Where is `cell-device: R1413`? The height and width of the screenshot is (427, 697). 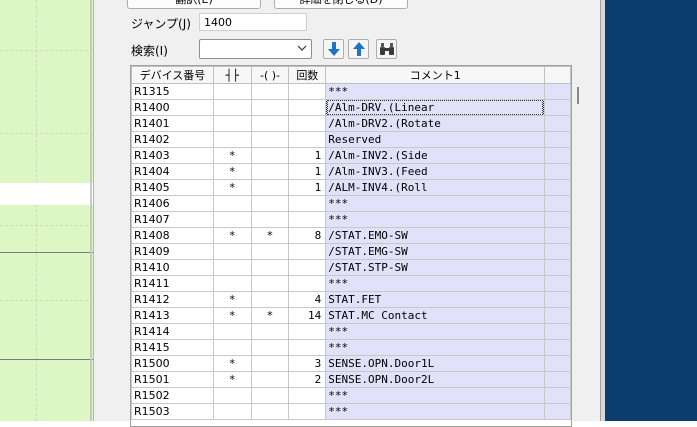
cell-device: R1413 is located at coordinates (172, 315).